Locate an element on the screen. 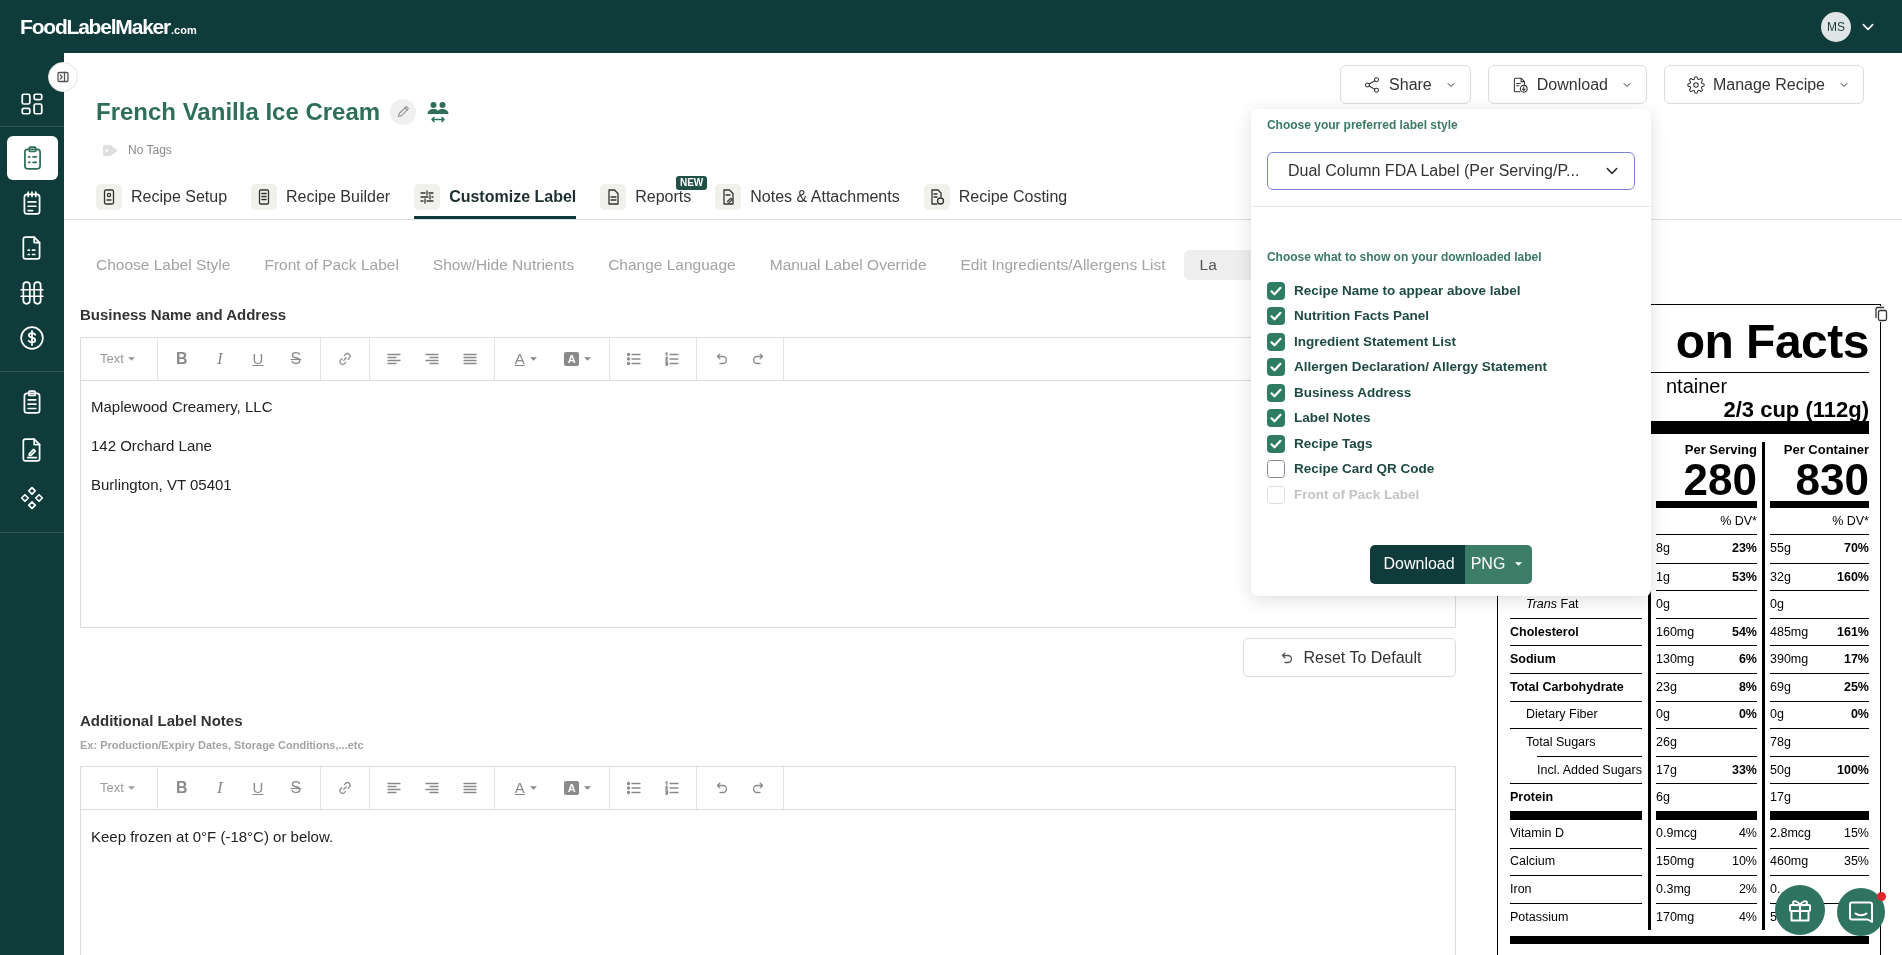  nutrient-amount: 26g is located at coordinates (1666, 743).